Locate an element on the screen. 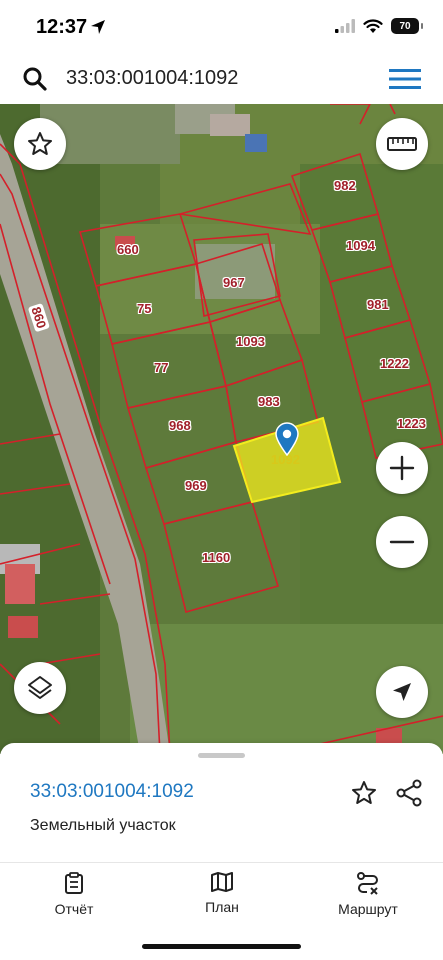  zoom-in-button is located at coordinates (402, 468).